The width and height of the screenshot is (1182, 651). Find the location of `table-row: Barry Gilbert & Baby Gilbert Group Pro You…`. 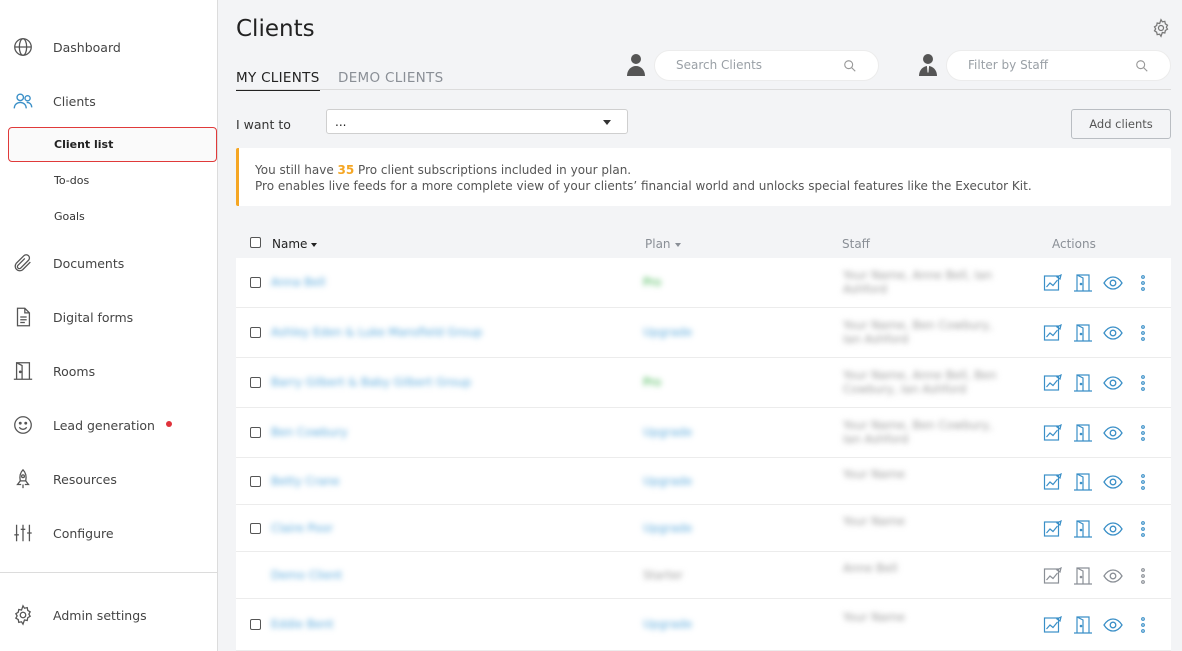

table-row: Barry Gilbert & Baby Gilbert Group Pro You… is located at coordinates (703, 383).